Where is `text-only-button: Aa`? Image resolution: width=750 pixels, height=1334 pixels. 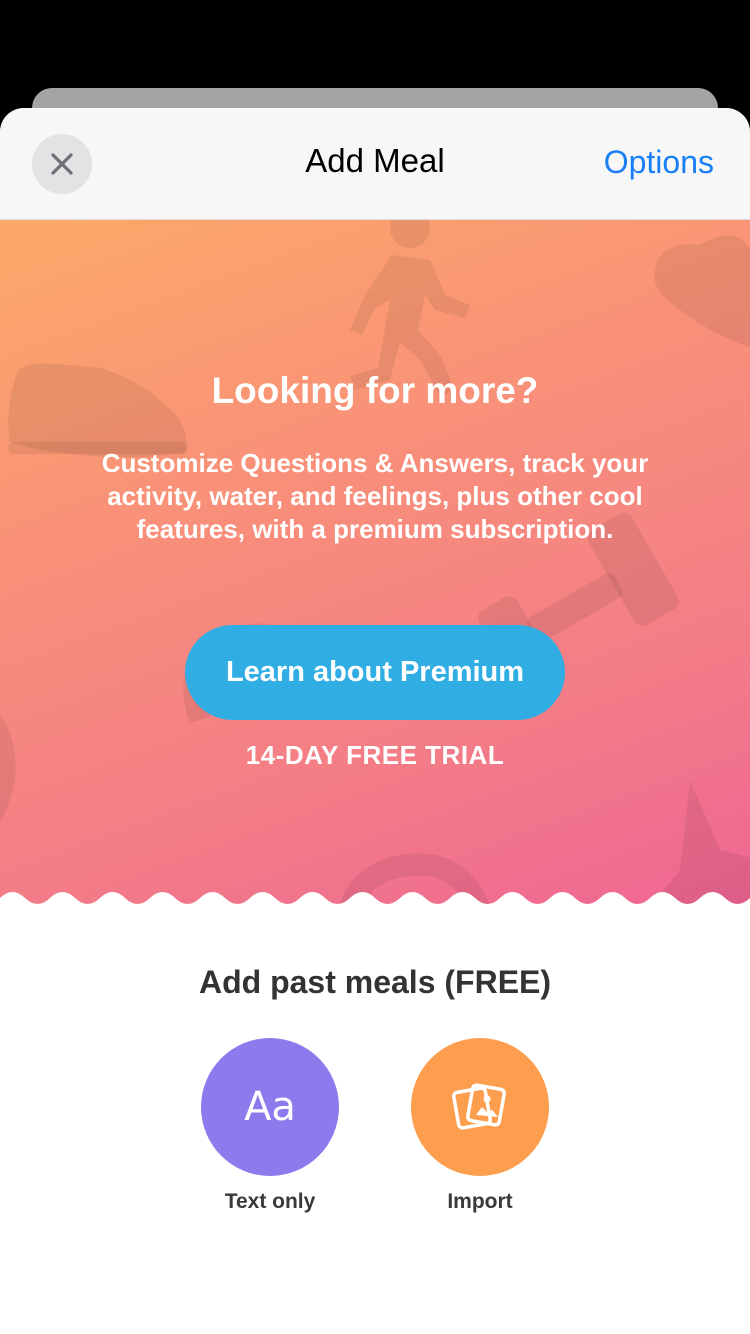 text-only-button: Aa is located at coordinates (270, 1107).